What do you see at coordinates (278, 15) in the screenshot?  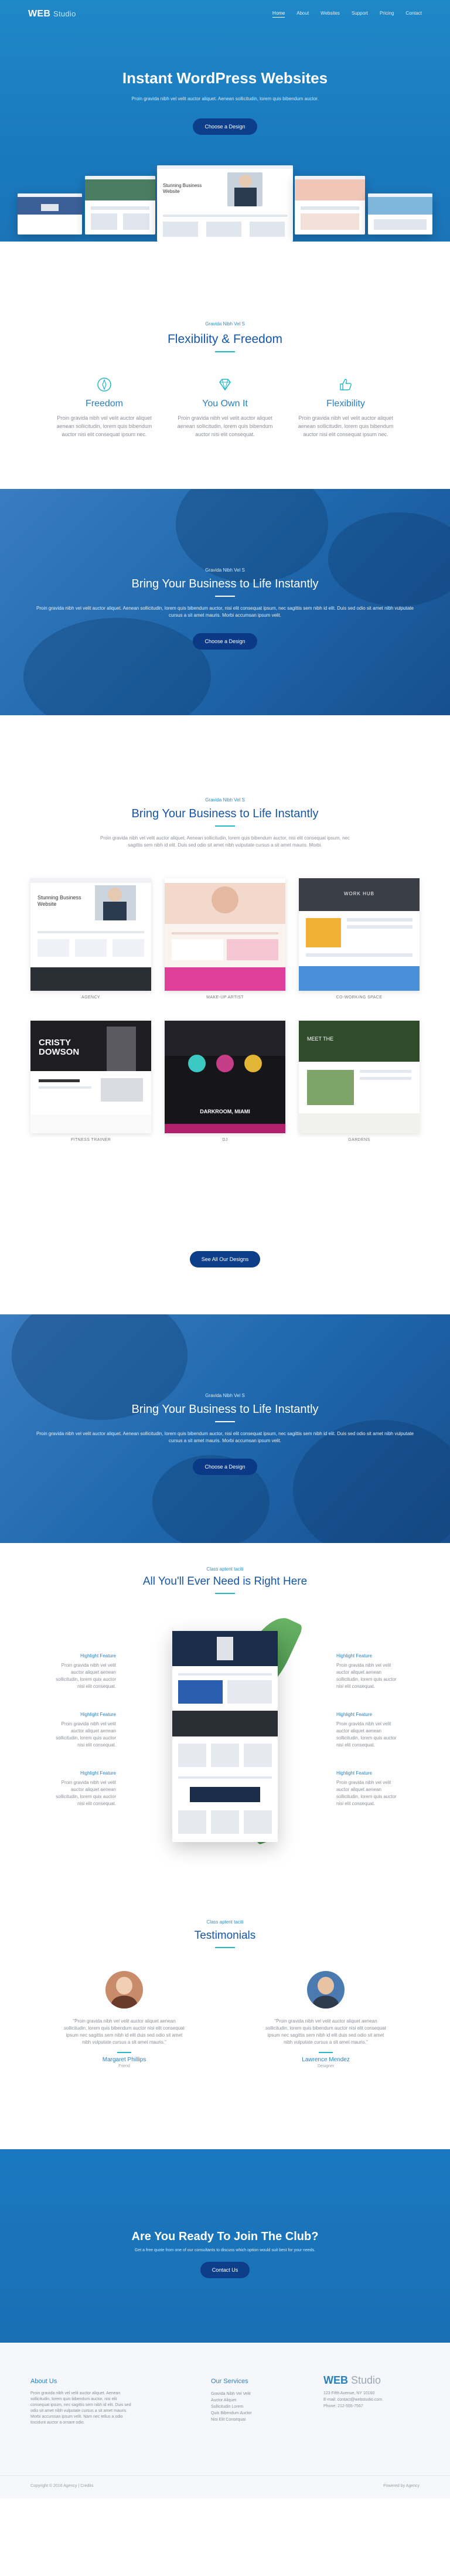 I see `menu-item-home: Home` at bounding box center [278, 15].